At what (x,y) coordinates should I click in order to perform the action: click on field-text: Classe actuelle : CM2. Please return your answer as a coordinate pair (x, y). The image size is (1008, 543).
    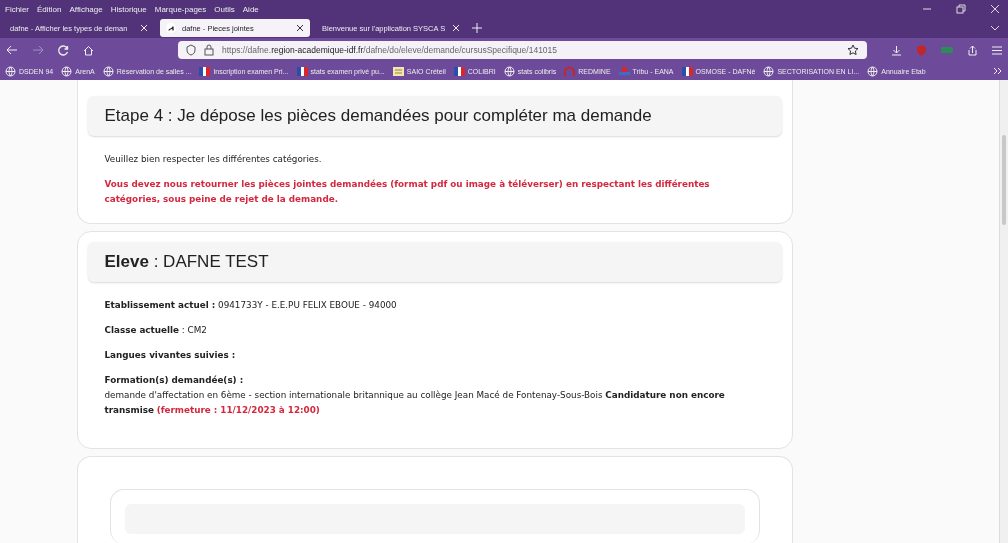
    Looking at the image, I should click on (156, 330).